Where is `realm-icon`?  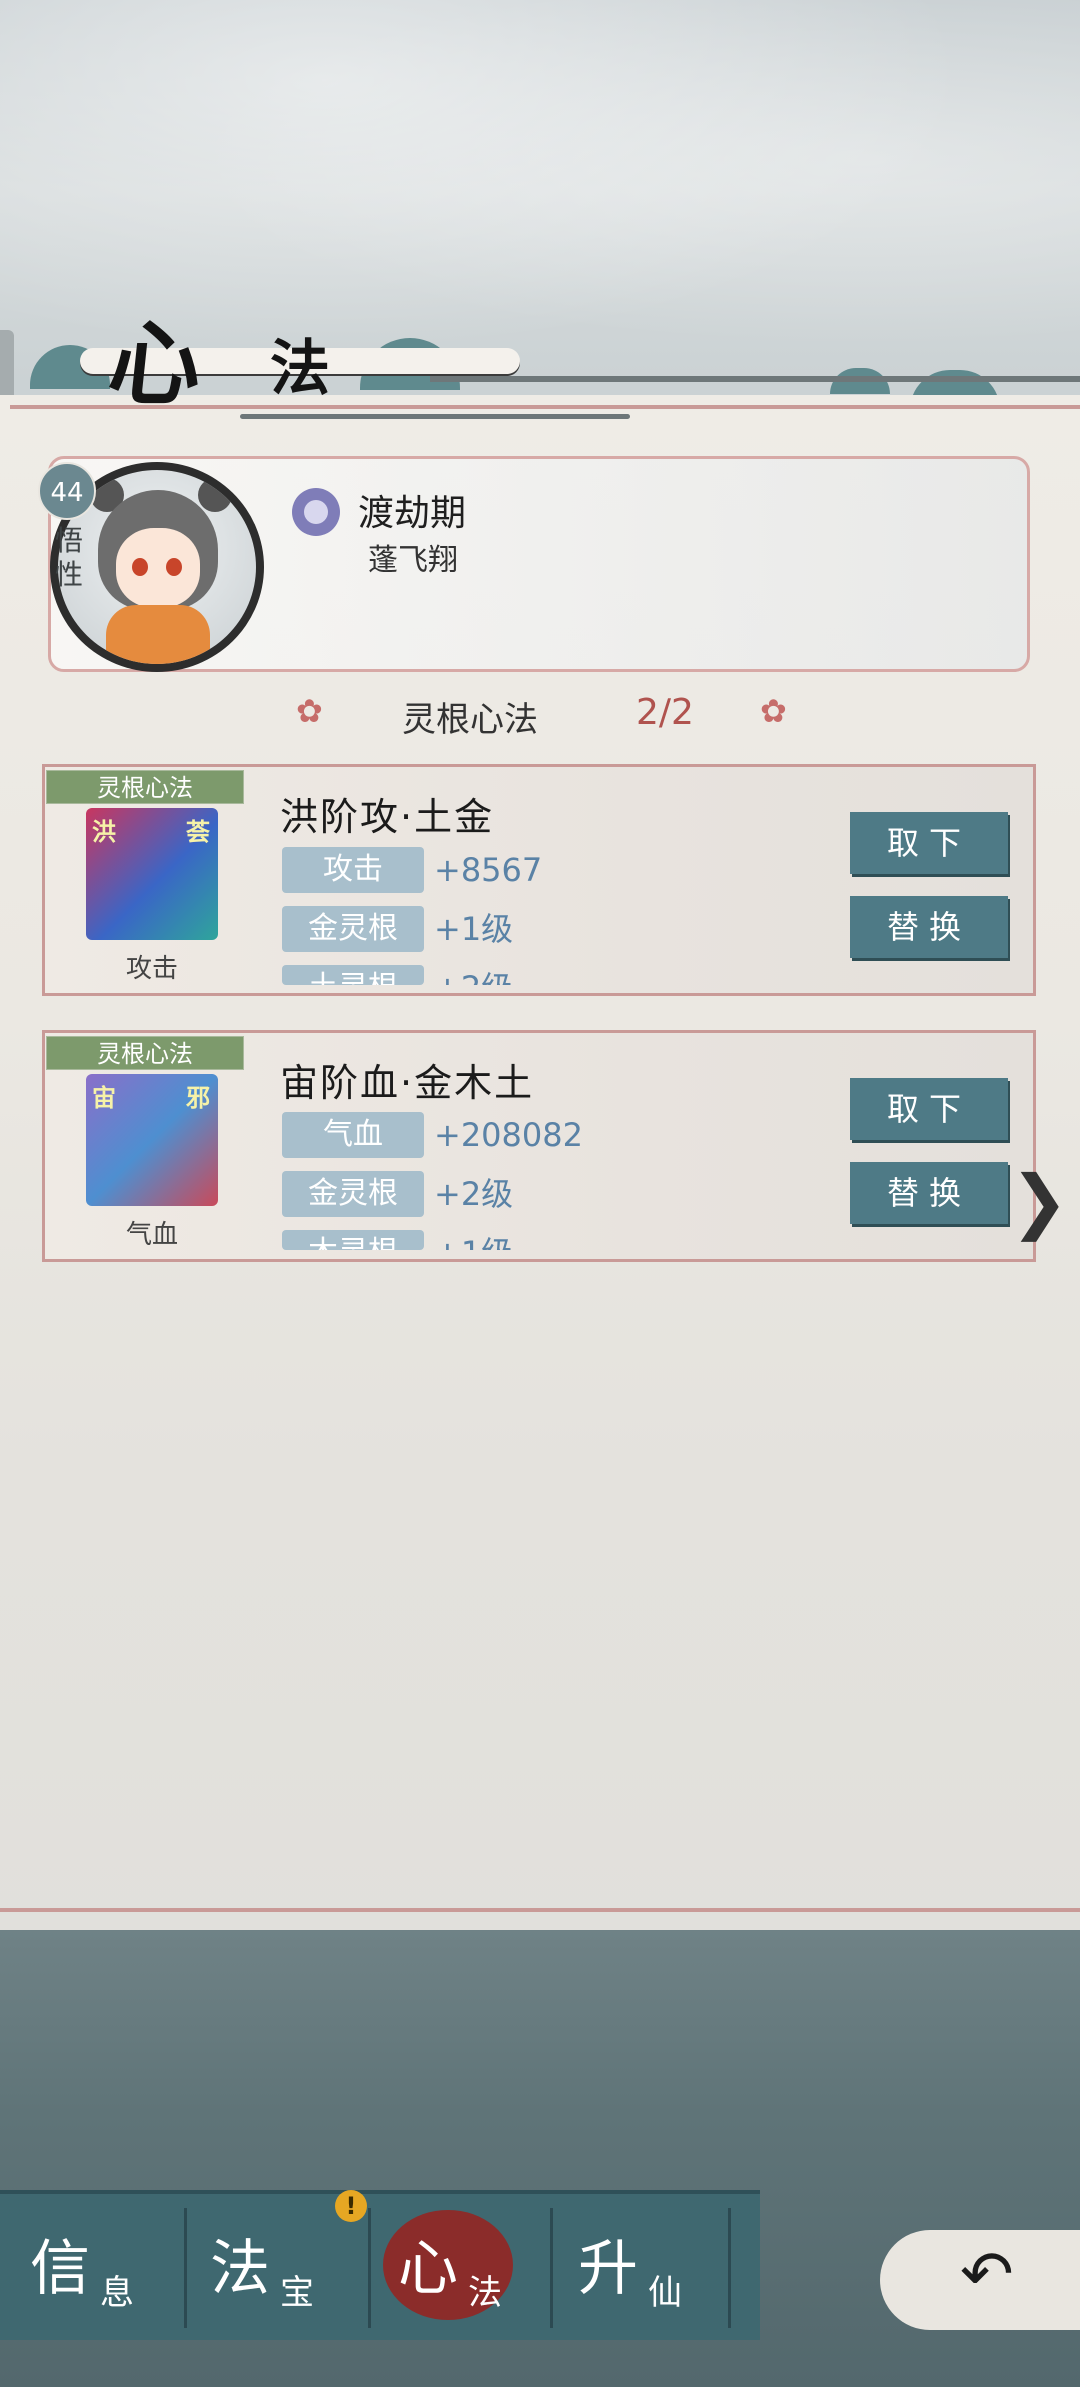
realm-icon is located at coordinates (316, 512).